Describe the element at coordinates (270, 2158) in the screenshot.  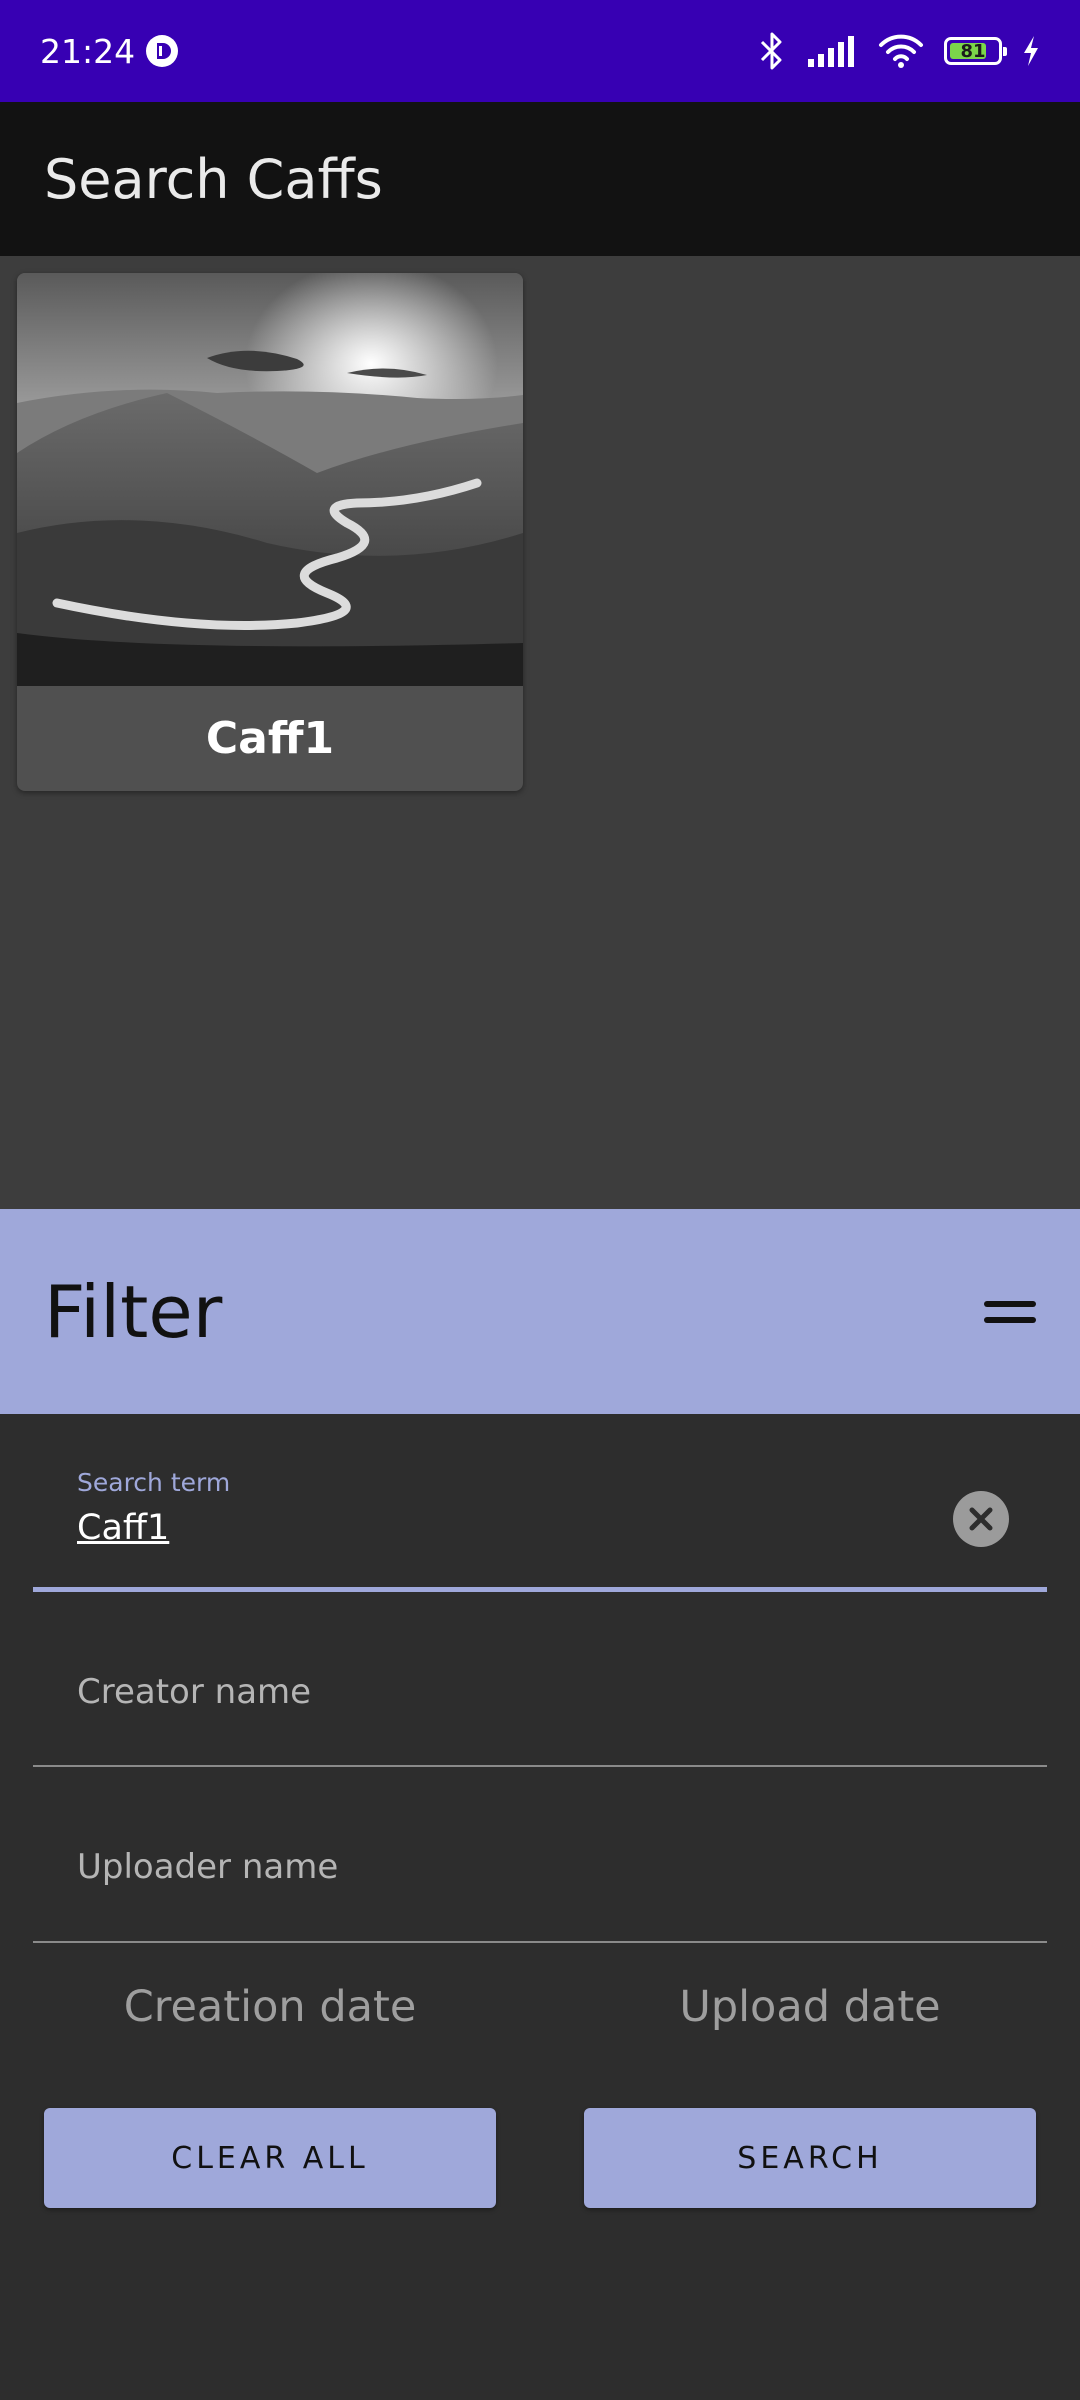
I see `clear-all-button: CLEAR ALL` at that location.